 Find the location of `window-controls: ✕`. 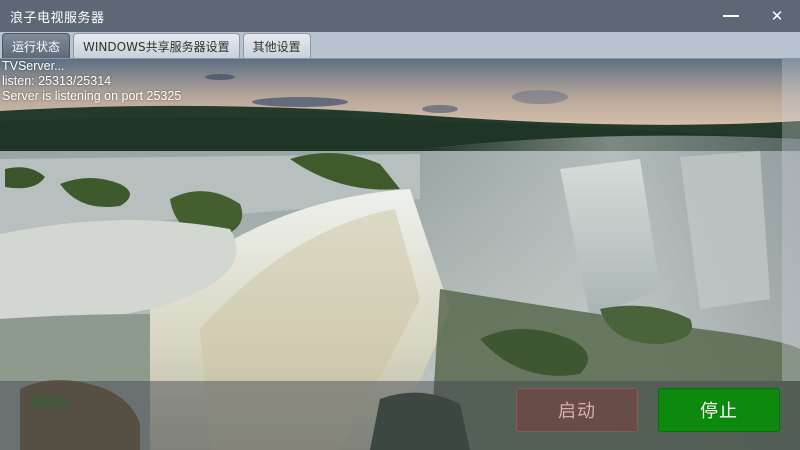

window-controls: ✕ is located at coordinates (754, 16).